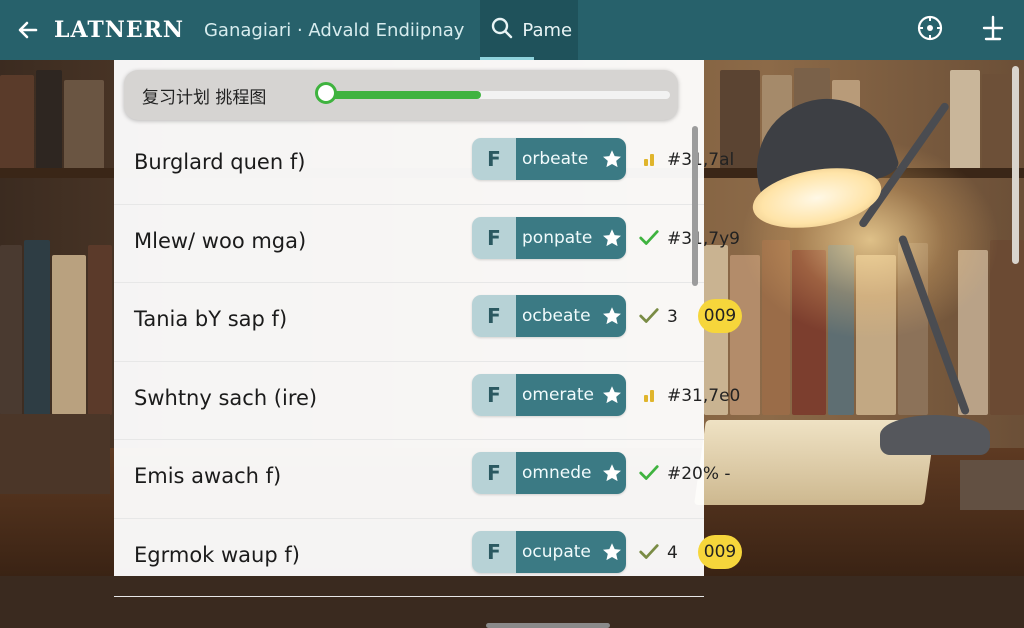  I want to click on pill-action-label: orbeate, so click(557, 159).